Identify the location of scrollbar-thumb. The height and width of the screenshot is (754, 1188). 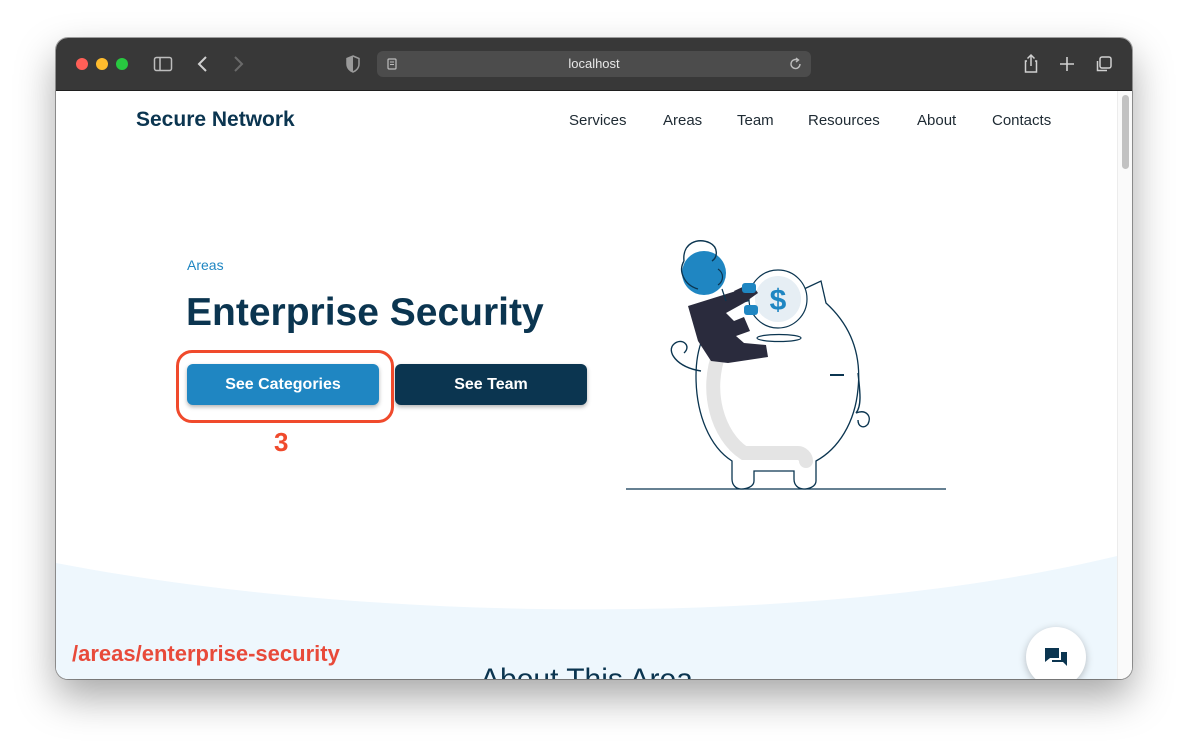
(1125, 132).